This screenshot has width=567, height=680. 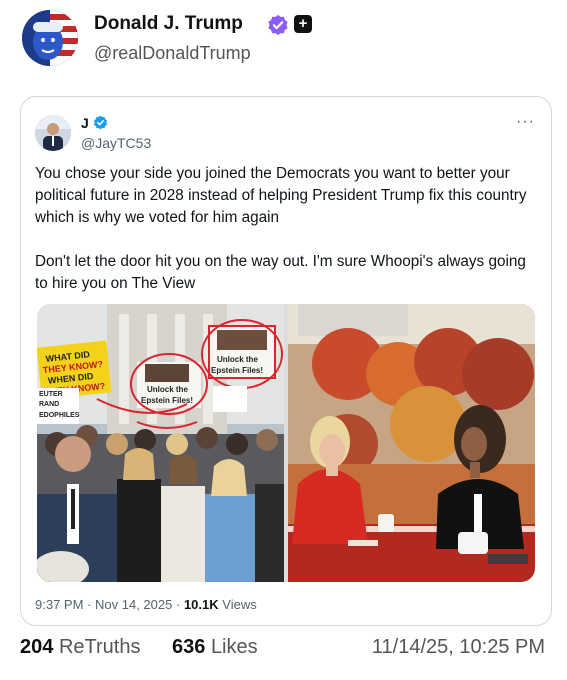 I want to click on views-label: Views, so click(x=239, y=604).